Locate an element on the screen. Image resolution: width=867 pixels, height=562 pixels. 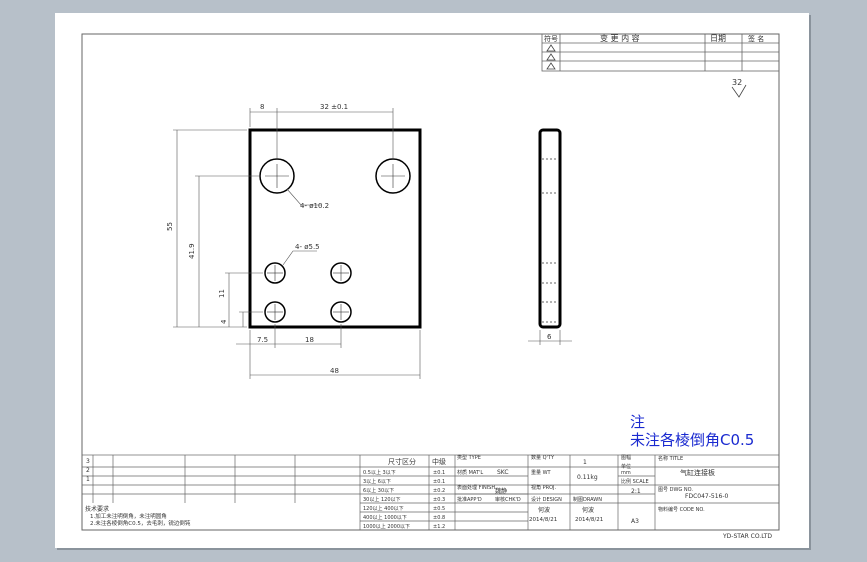
scale-label: 比例 SCALE is located at coordinates (635, 481).